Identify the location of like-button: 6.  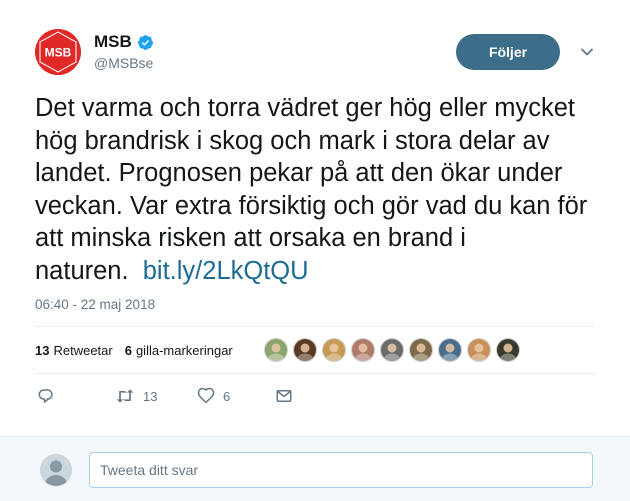
(213, 396).